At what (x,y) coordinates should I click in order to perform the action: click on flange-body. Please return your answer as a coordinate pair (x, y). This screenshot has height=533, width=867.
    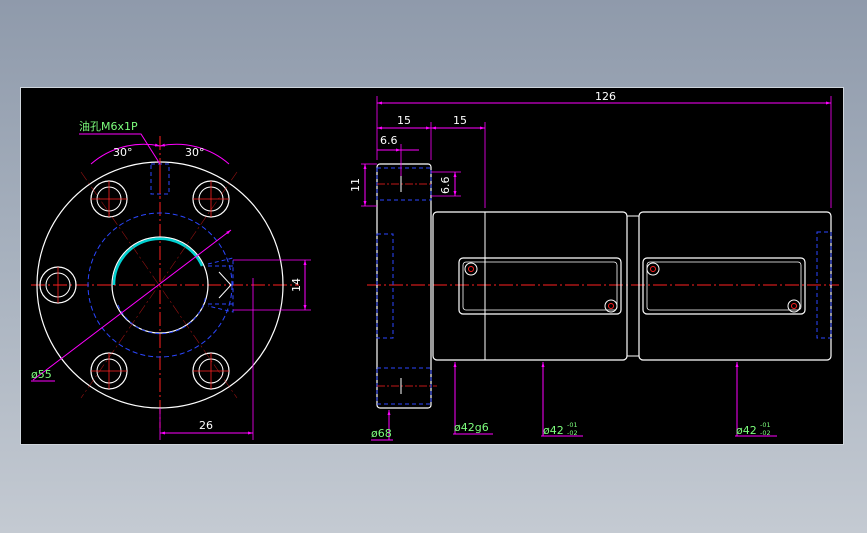
    Looking at the image, I should click on (404, 286).